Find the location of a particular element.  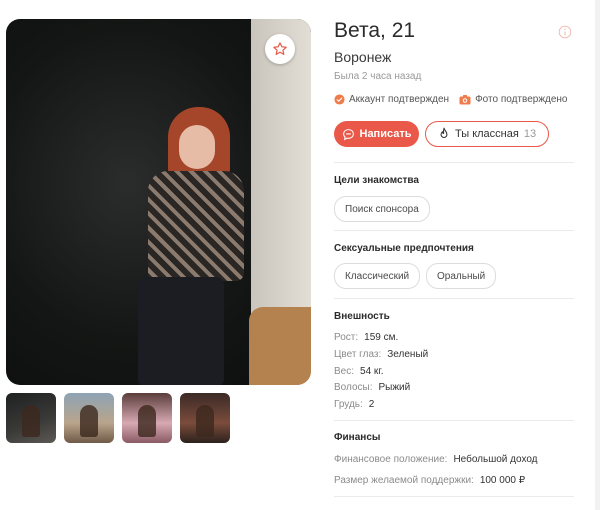

last-seen-status: Была 2 часа назад is located at coordinates (378, 76).